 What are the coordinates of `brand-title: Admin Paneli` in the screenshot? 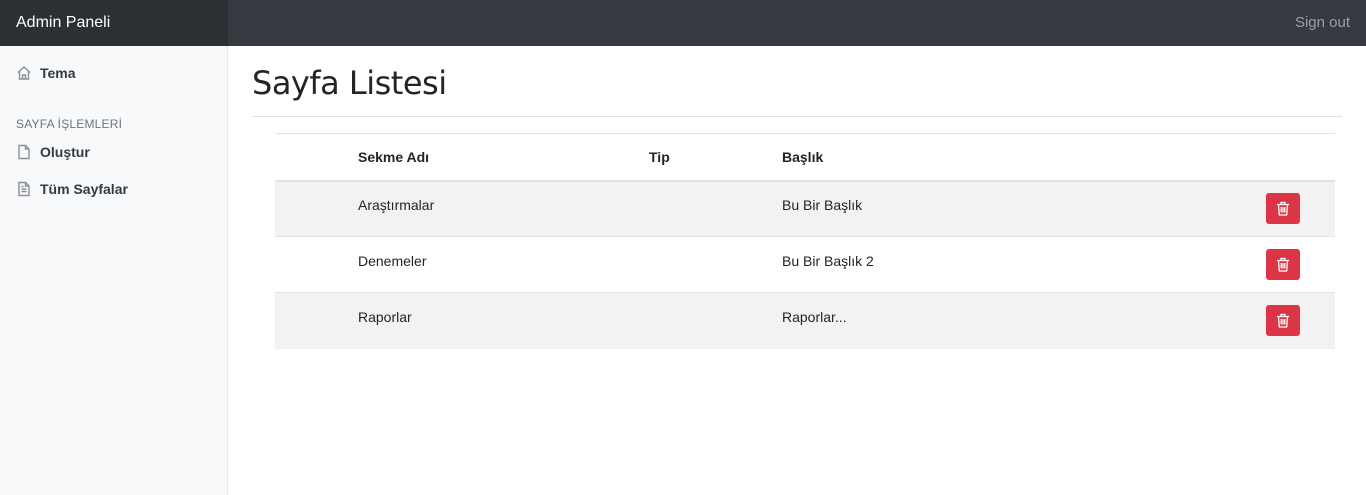 It's located at (114, 23).